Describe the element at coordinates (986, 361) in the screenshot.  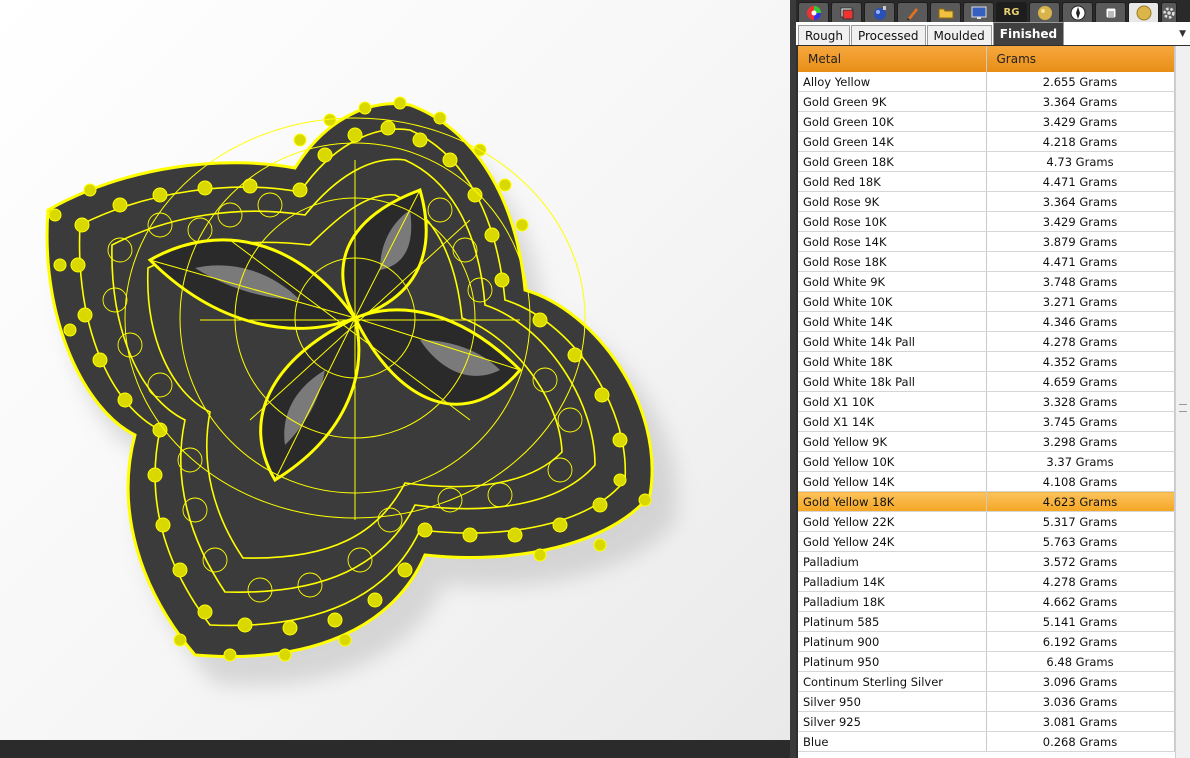
I see `table-row: Gold White 18K 4.352 Grams` at that location.